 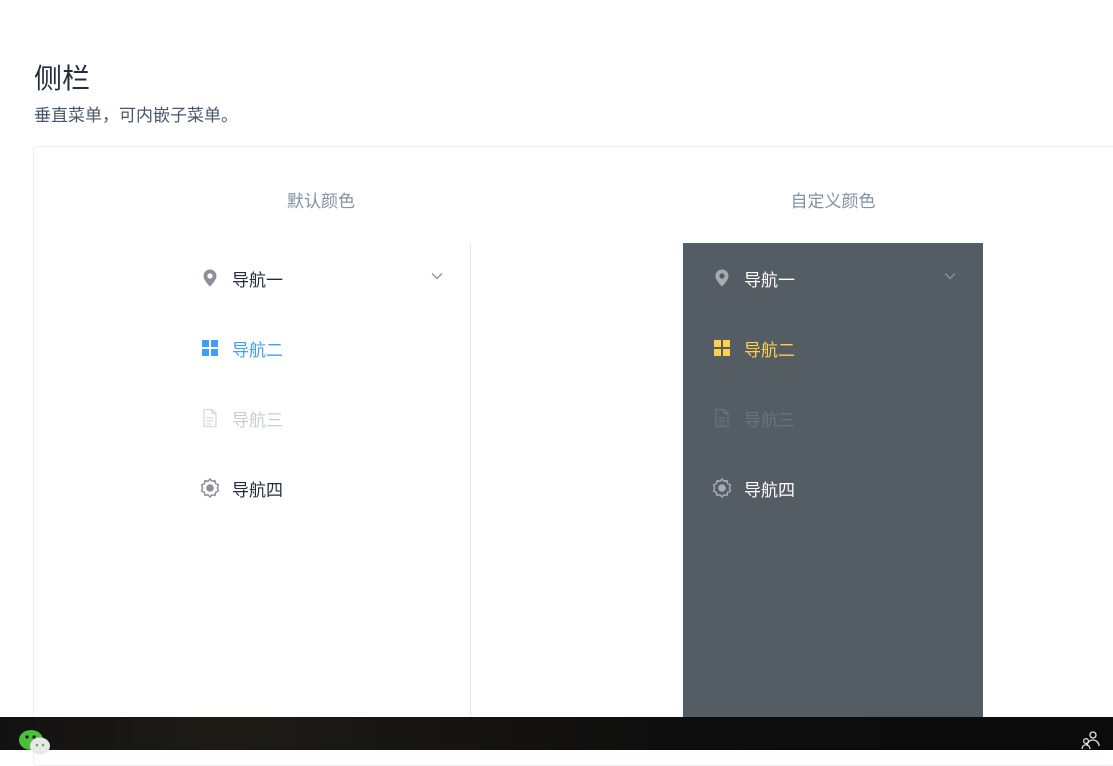 What do you see at coordinates (321, 202) in the screenshot?
I see `default-menu-title: 默认颜色` at bounding box center [321, 202].